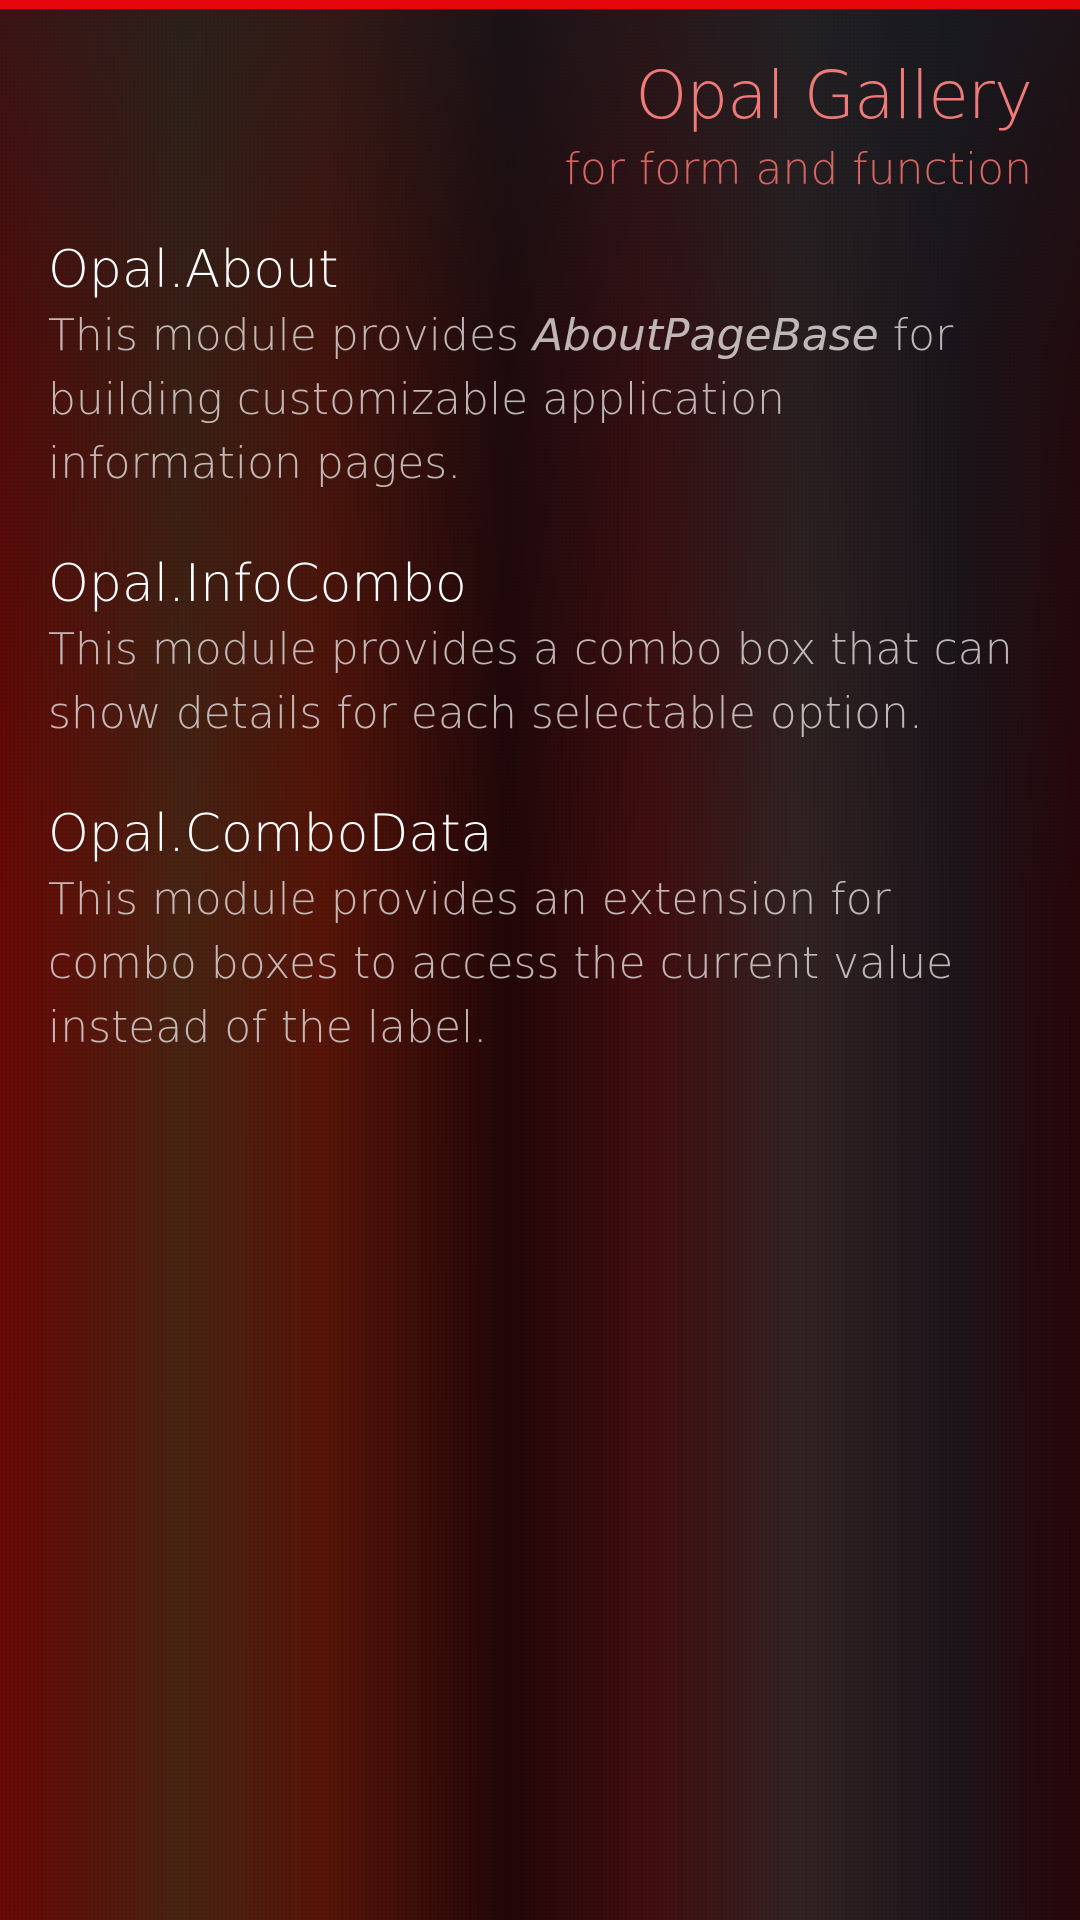 This screenshot has height=1920, width=1080. Describe the element at coordinates (798, 169) in the screenshot. I see `page-subtitle: for form and function` at that location.